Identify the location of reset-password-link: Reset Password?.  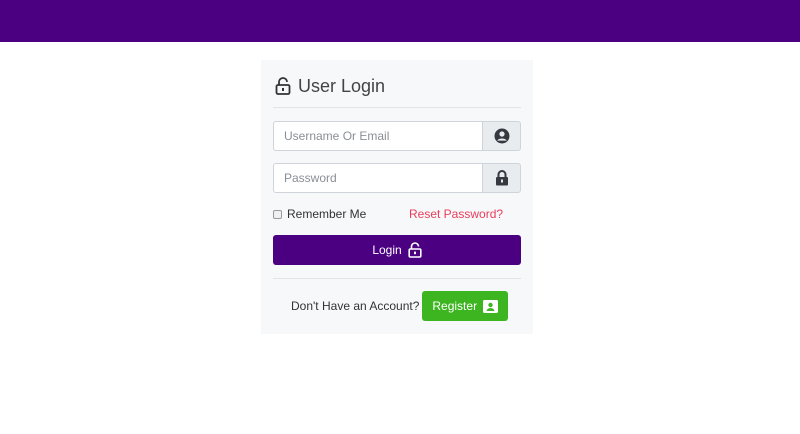
(456, 214).